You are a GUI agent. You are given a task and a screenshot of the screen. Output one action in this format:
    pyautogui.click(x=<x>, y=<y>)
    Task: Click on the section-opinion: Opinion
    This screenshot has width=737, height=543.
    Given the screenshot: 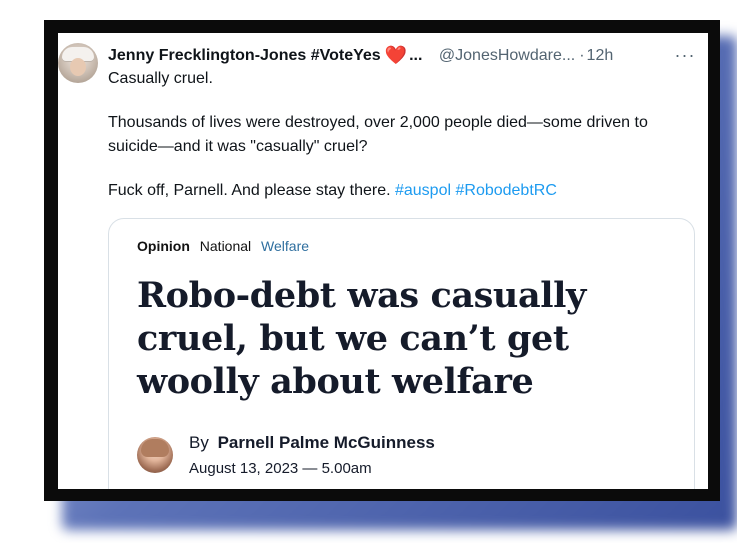 What is the action you would take?
    pyautogui.click(x=163, y=246)
    